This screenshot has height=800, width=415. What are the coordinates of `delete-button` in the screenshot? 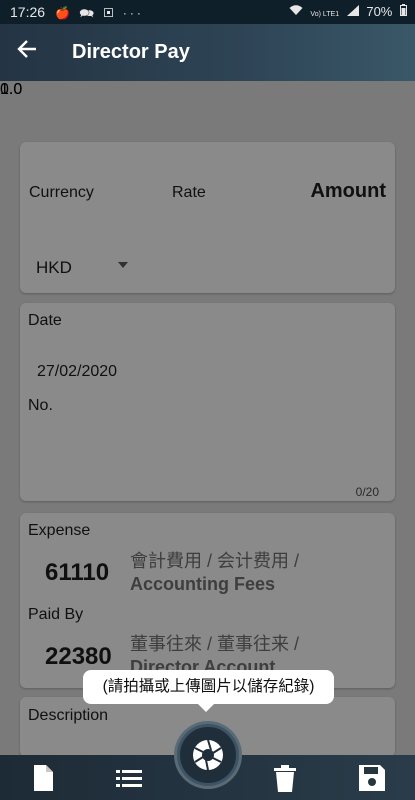 It's located at (285, 778).